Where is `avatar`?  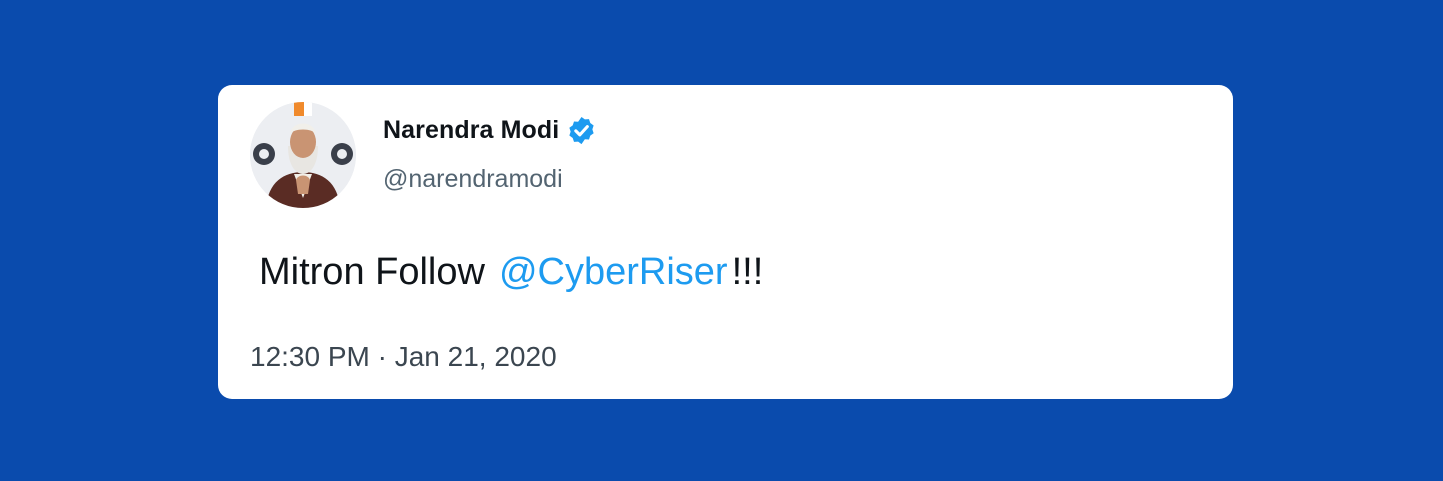 avatar is located at coordinates (303, 155).